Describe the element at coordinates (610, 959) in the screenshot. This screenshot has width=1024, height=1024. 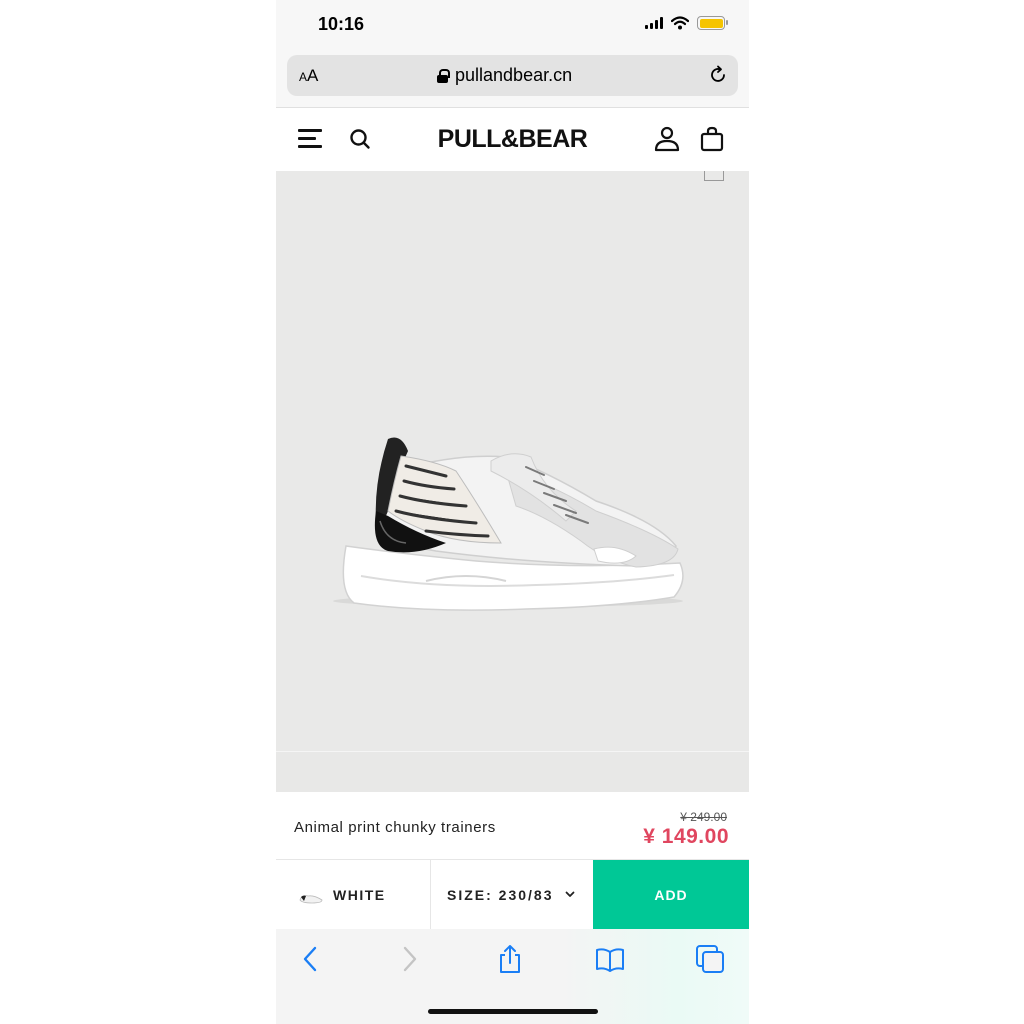
I see `bookmarks-icon` at that location.